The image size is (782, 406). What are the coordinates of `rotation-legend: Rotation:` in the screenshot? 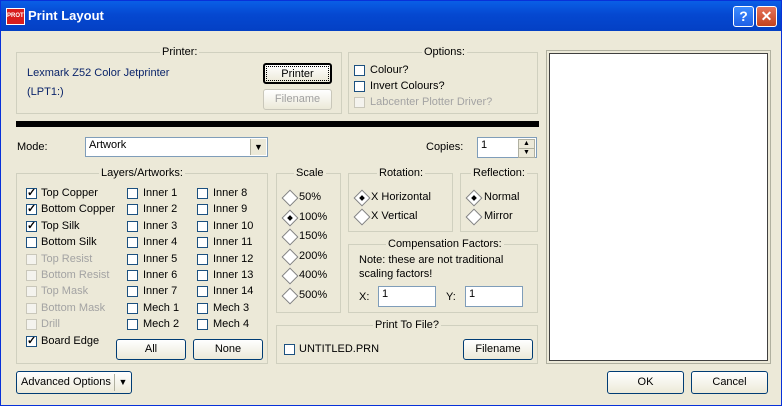 It's located at (401, 173).